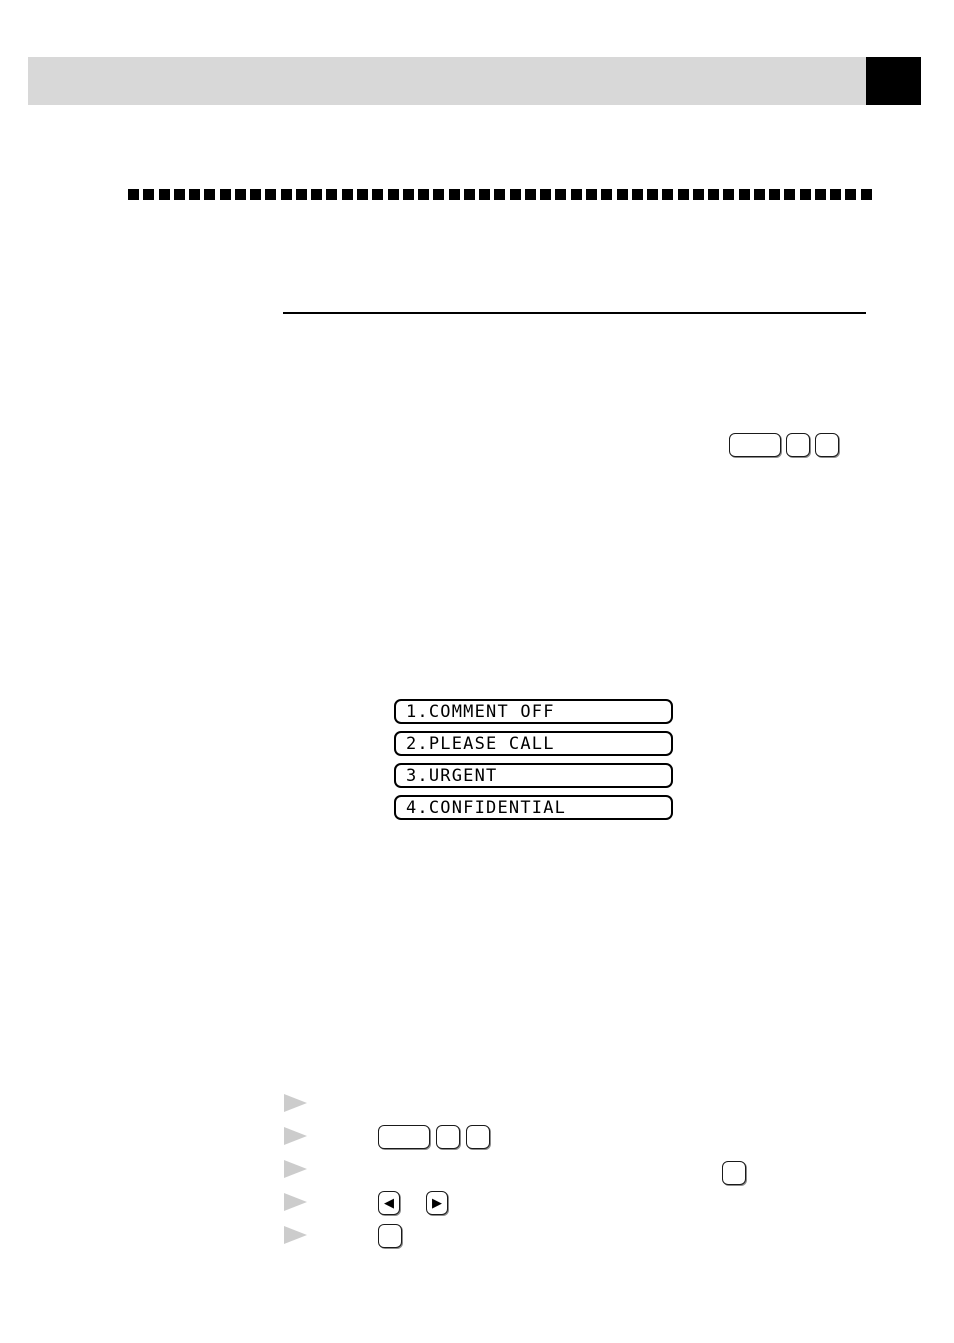  I want to click on page-header-band, so click(447, 81).